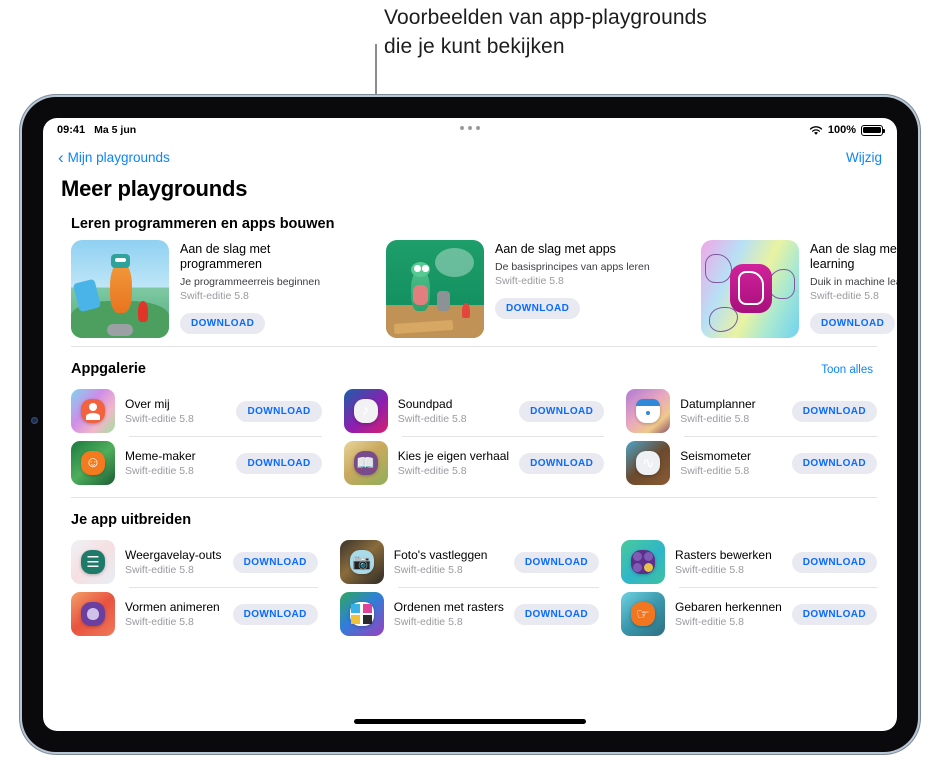 This screenshot has height=766, width=931. I want to click on featured-card-title: Aan de slag met machine learning, so click(853, 256).